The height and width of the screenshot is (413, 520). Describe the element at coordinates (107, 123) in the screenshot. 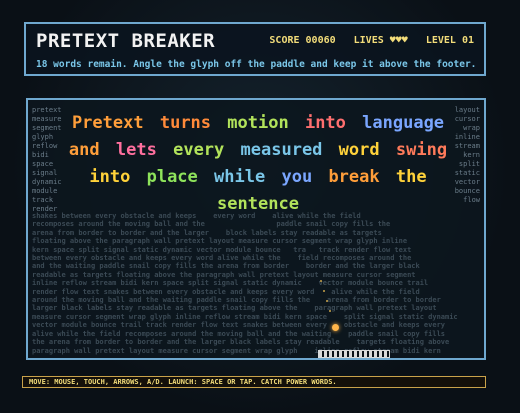

I see `word-brick: Pretext` at that location.